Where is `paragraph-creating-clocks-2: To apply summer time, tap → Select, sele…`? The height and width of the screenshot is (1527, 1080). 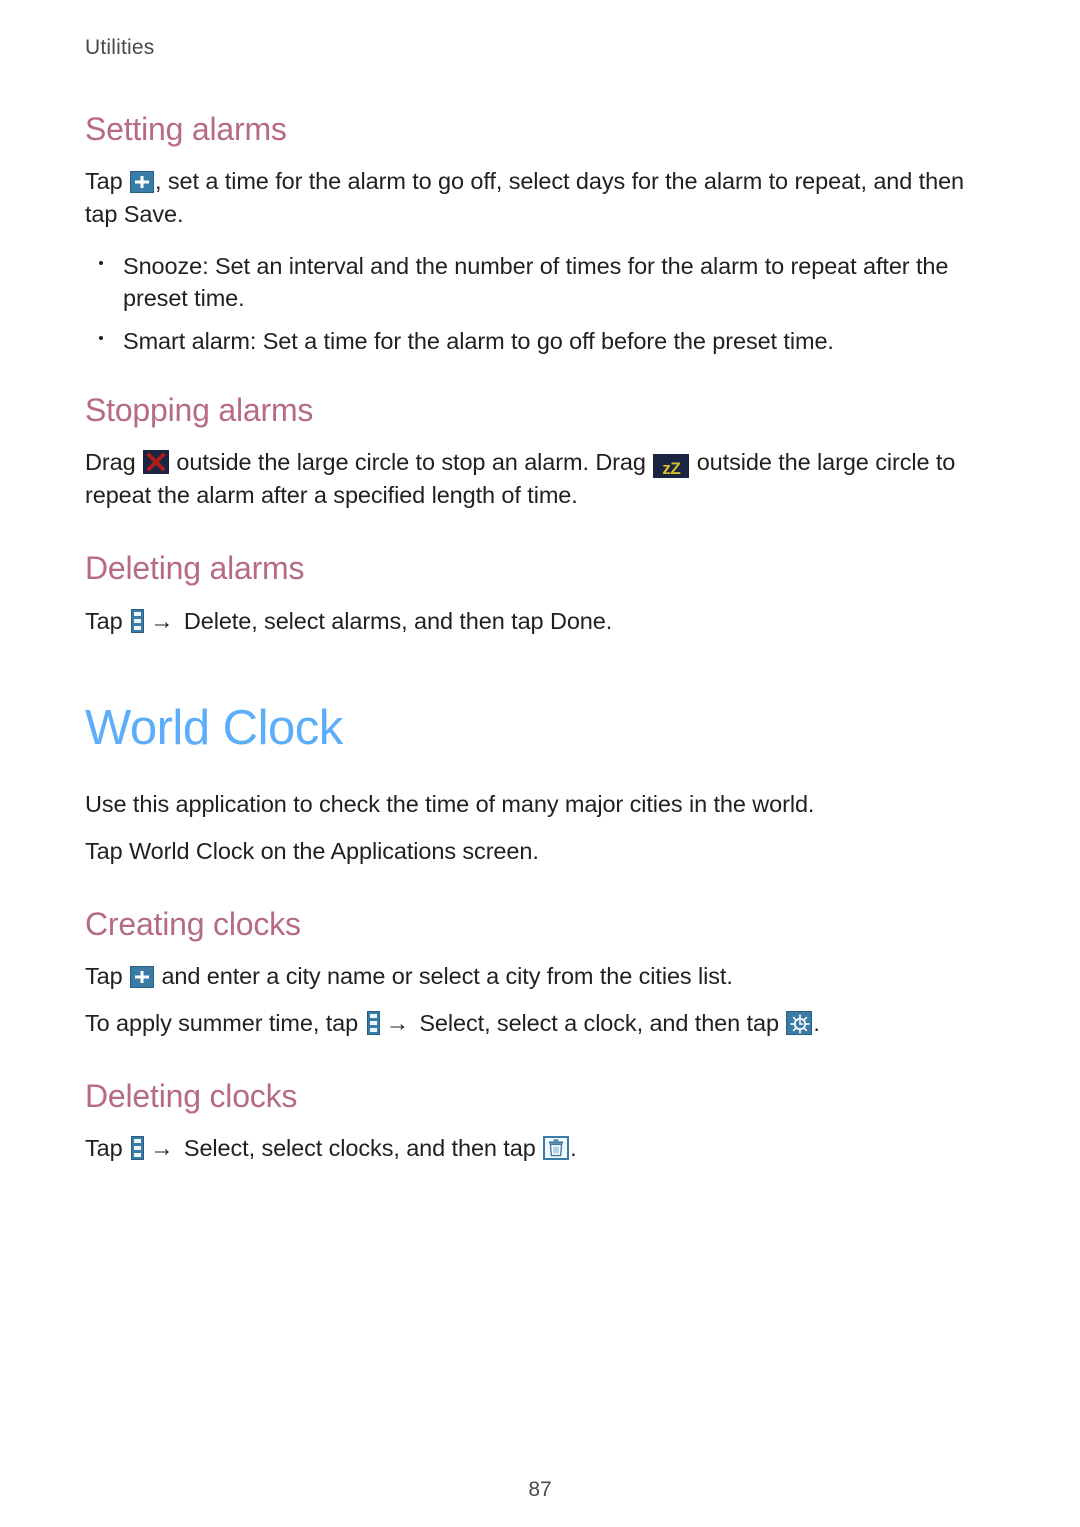 paragraph-creating-clocks-2: To apply summer time, tap → Select, sele… is located at coordinates (540, 1023).